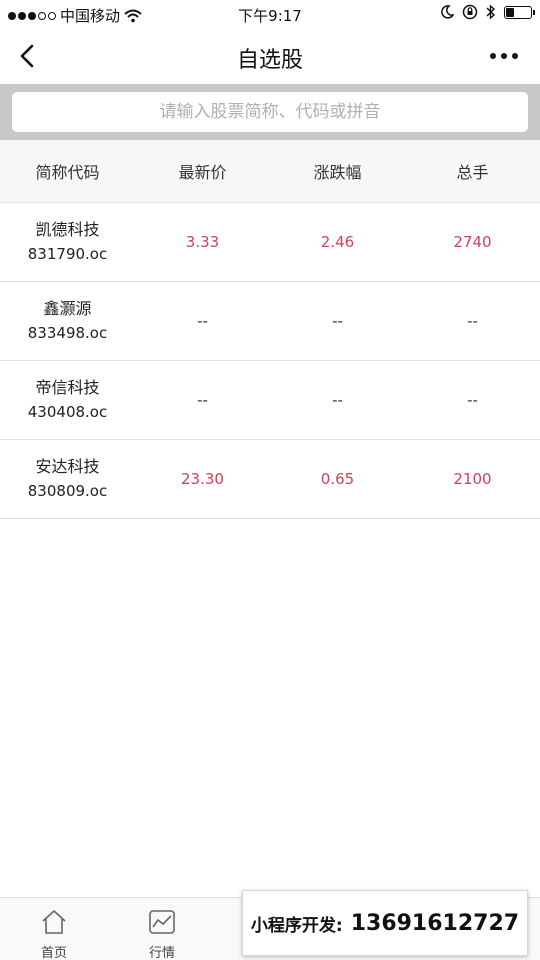 The height and width of the screenshot is (960, 540). I want to click on stock-change: 0.65, so click(337, 479).